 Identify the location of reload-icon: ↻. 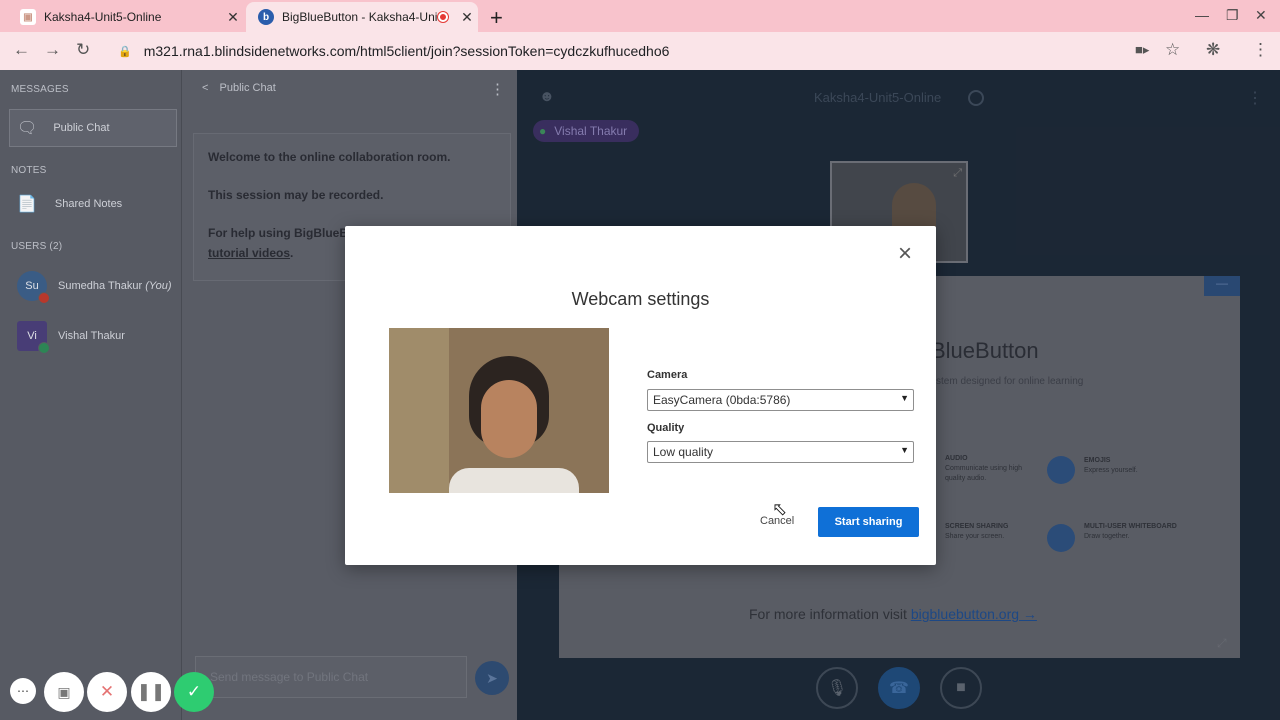
(83, 50).